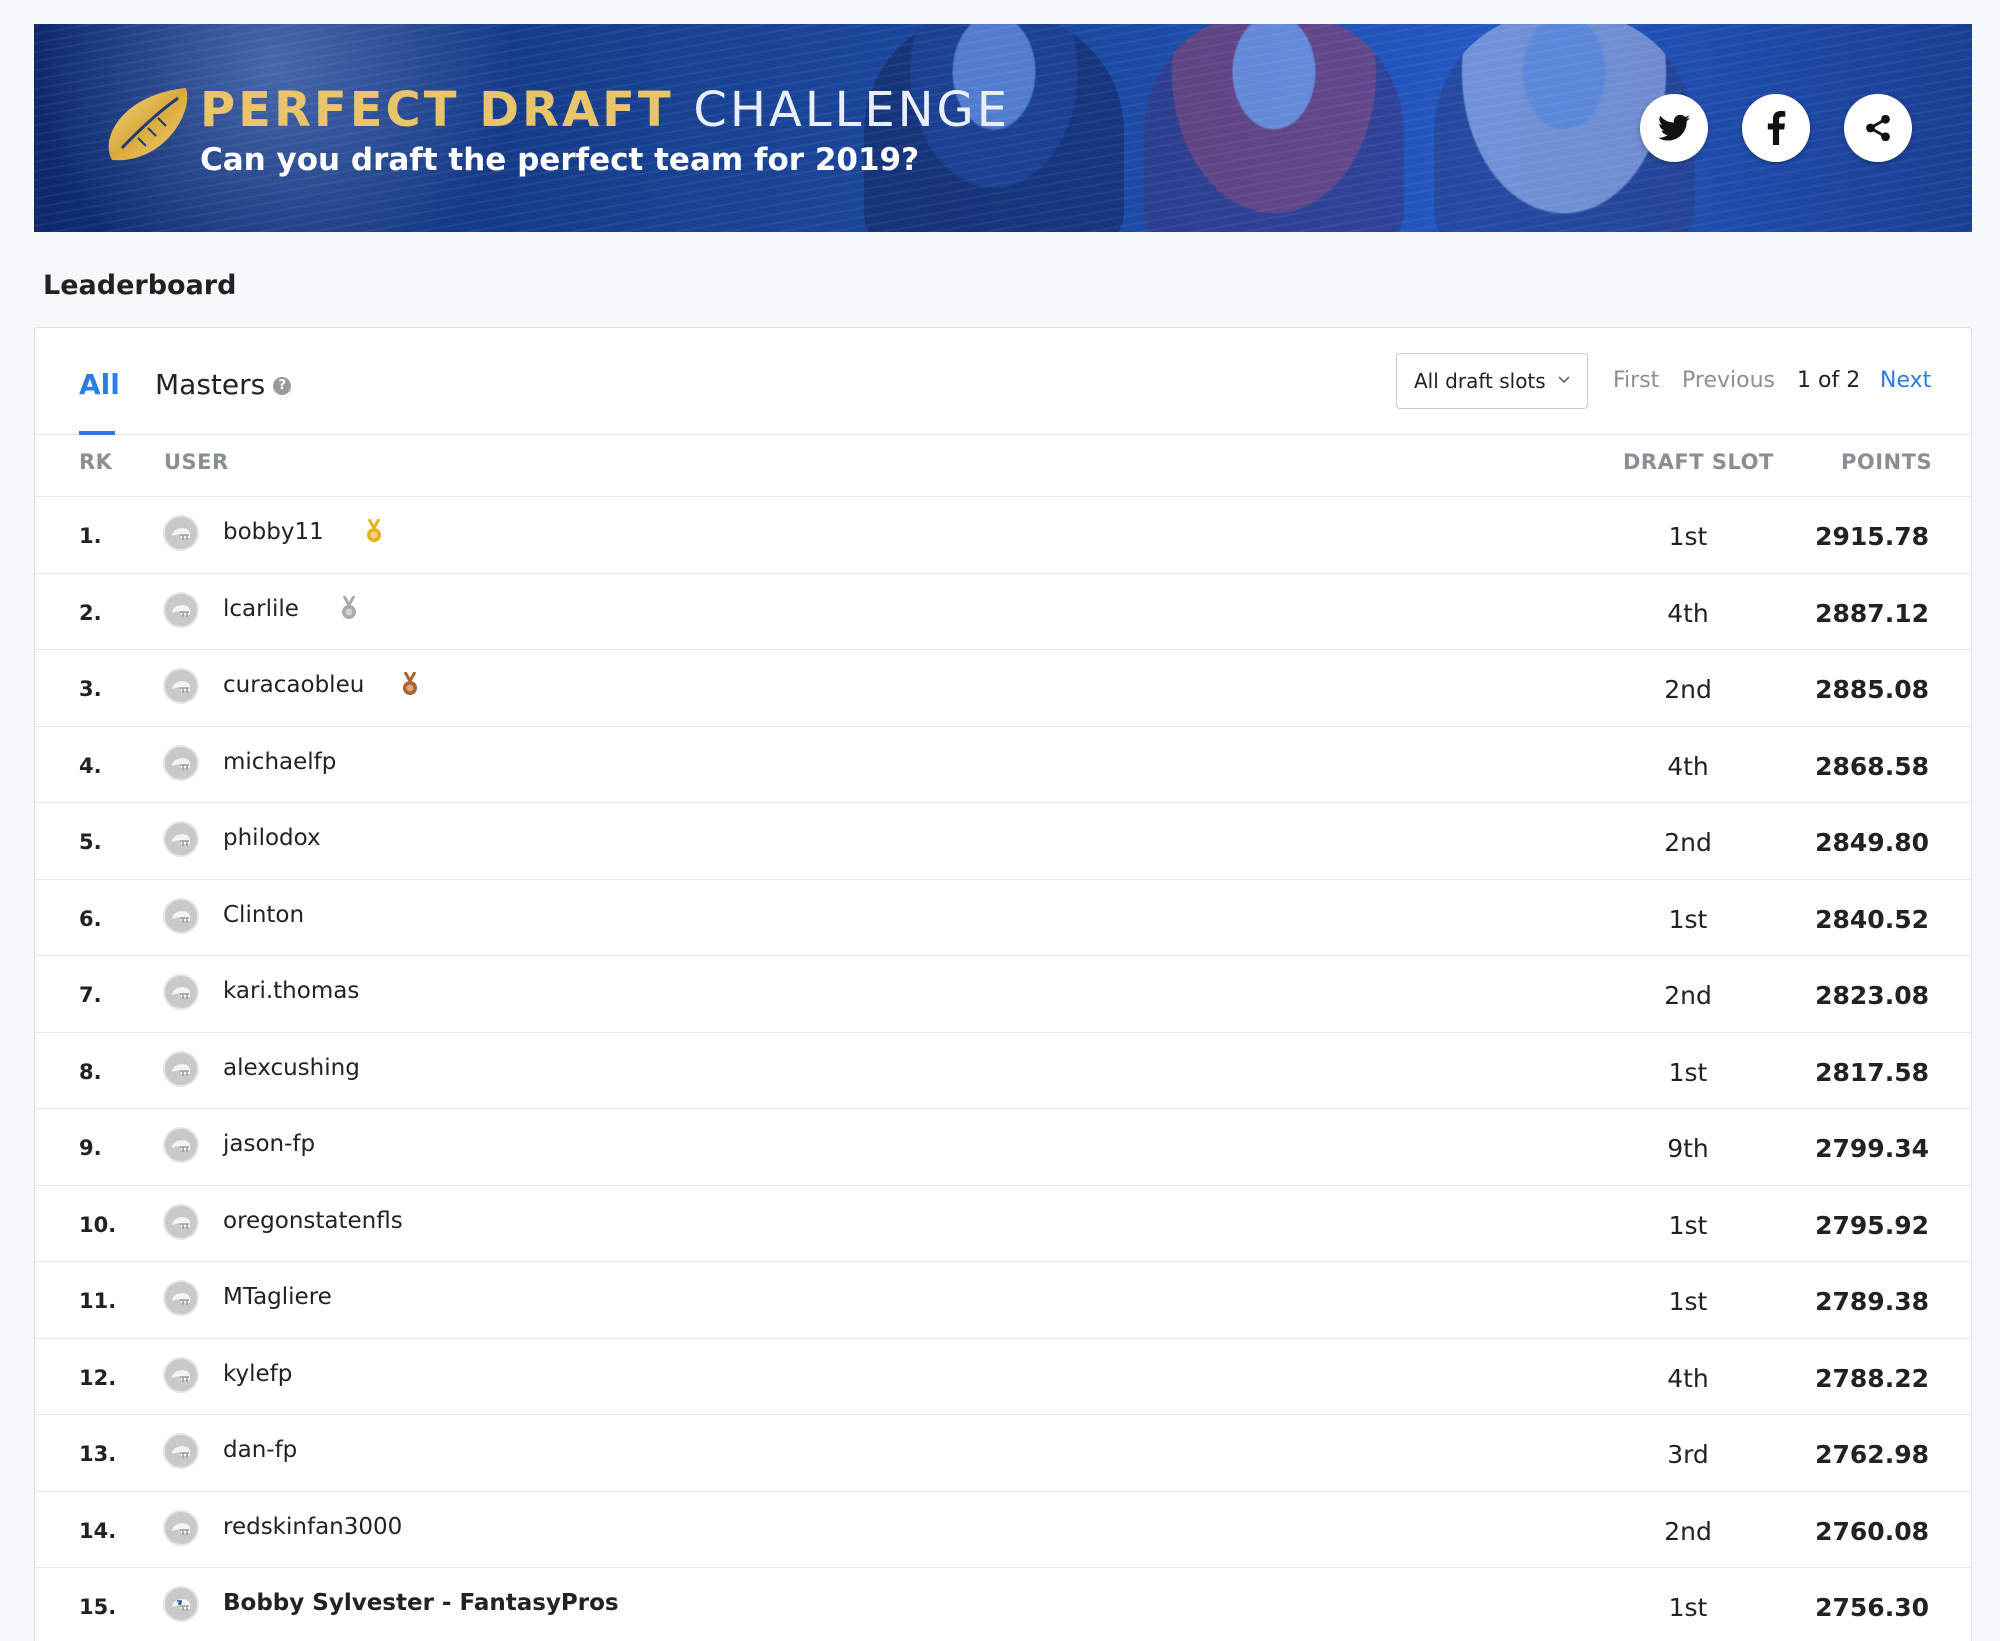 The image size is (2000, 1641). What do you see at coordinates (1905, 380) in the screenshot?
I see `pager-next-link: Next` at bounding box center [1905, 380].